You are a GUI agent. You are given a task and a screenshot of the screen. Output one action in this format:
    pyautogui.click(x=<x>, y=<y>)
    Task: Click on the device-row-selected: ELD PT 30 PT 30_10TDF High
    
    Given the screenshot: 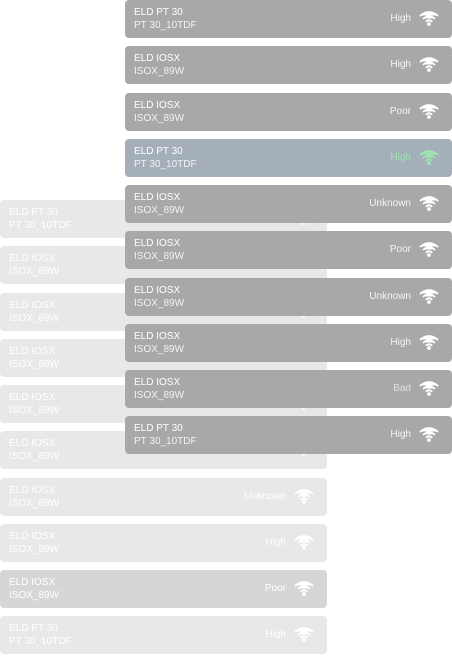 What is the action you would take?
    pyautogui.click(x=288, y=158)
    